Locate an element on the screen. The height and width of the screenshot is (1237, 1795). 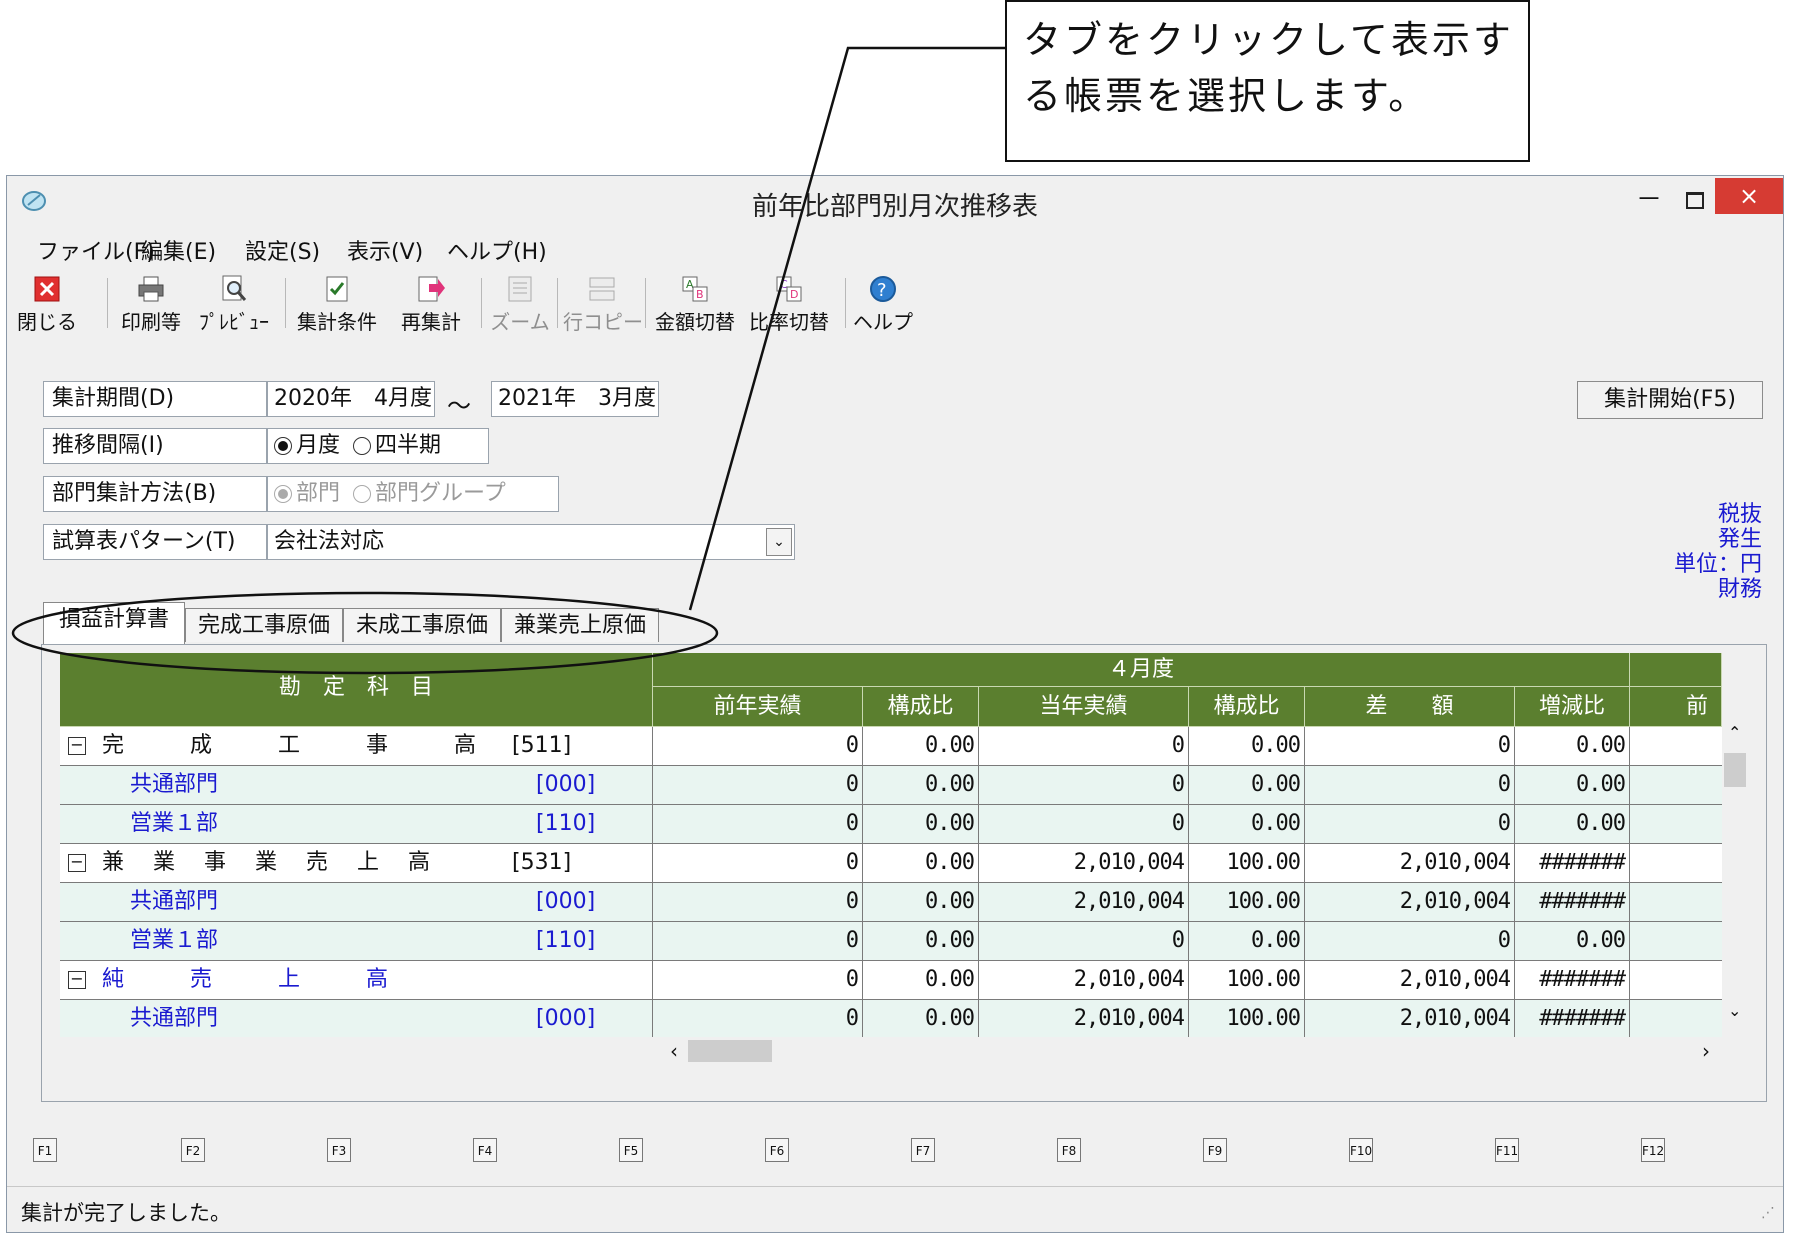
value-cell-curr-ratio: 0.00 is located at coordinates (1247, 746).